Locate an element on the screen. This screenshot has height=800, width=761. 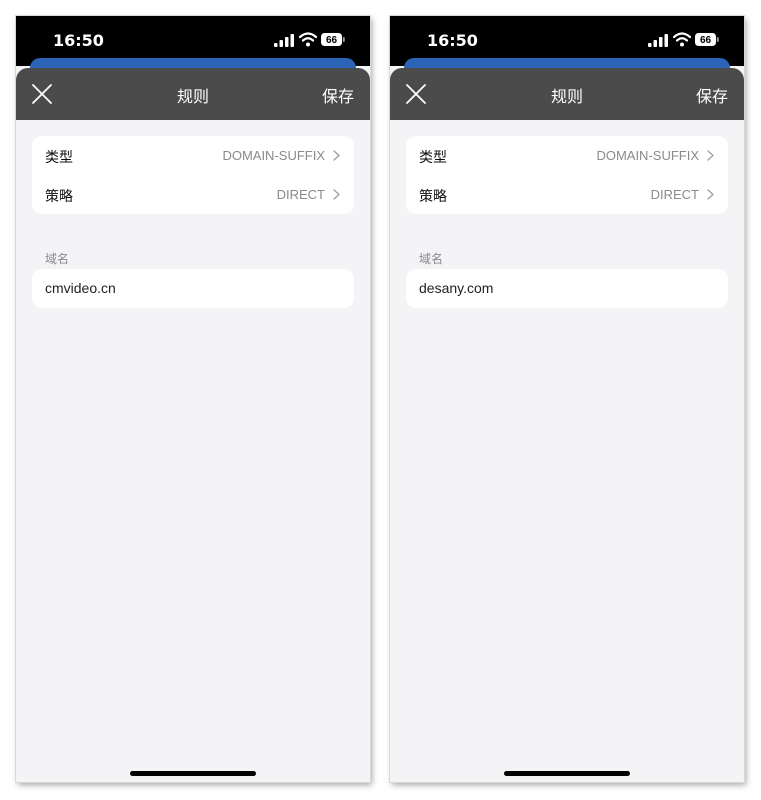
domain-input-value: desany.com is located at coordinates (456, 288).